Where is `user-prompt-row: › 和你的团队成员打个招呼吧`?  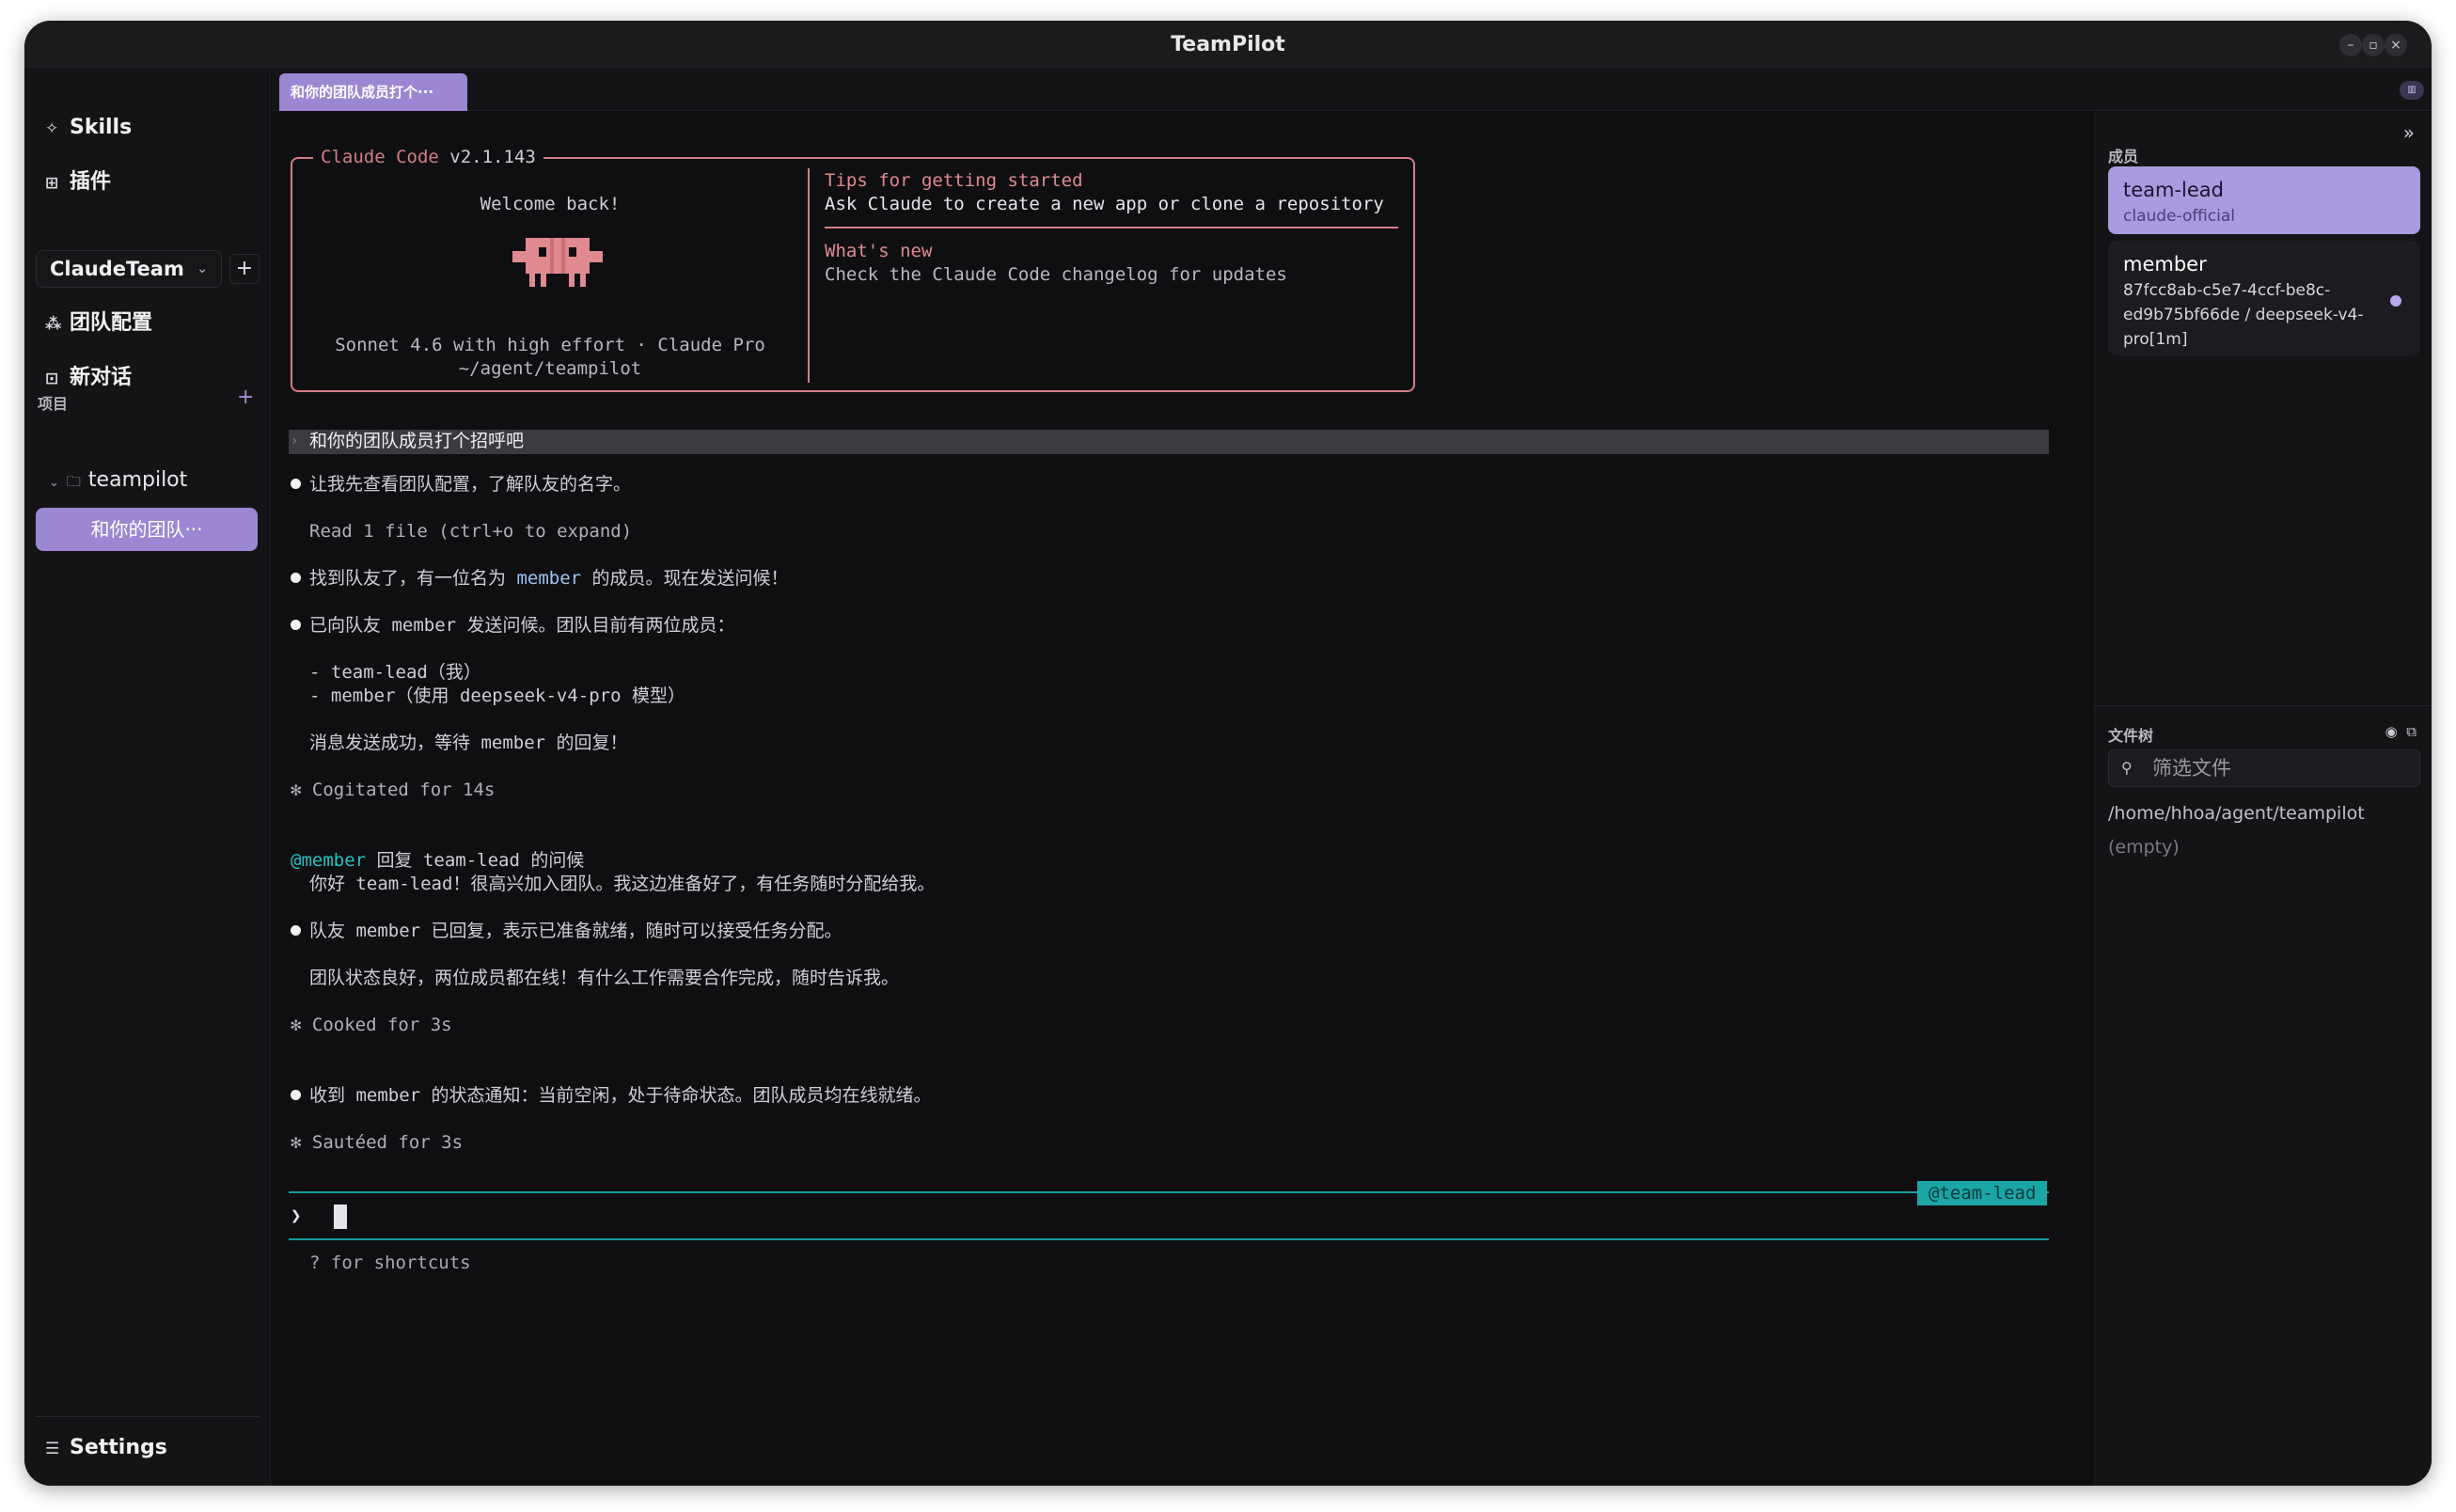
user-prompt-row: › 和你的团队成员打个招呼吧 is located at coordinates (1169, 442).